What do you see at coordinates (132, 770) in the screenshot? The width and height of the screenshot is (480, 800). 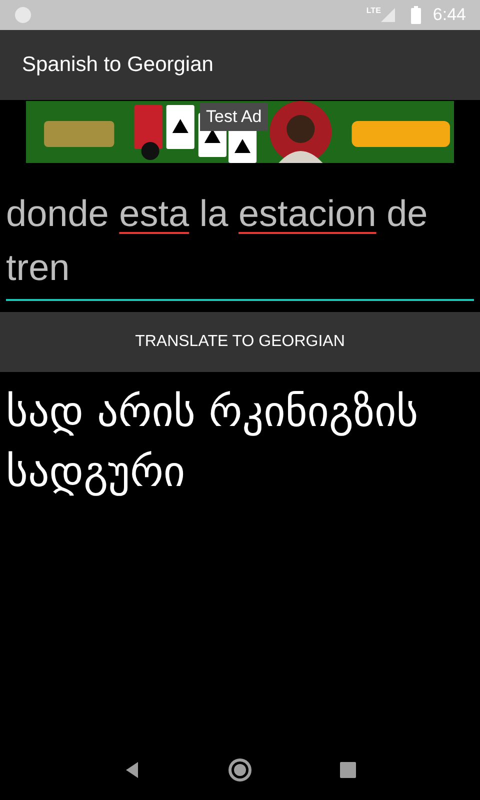 I see `back-icon` at bounding box center [132, 770].